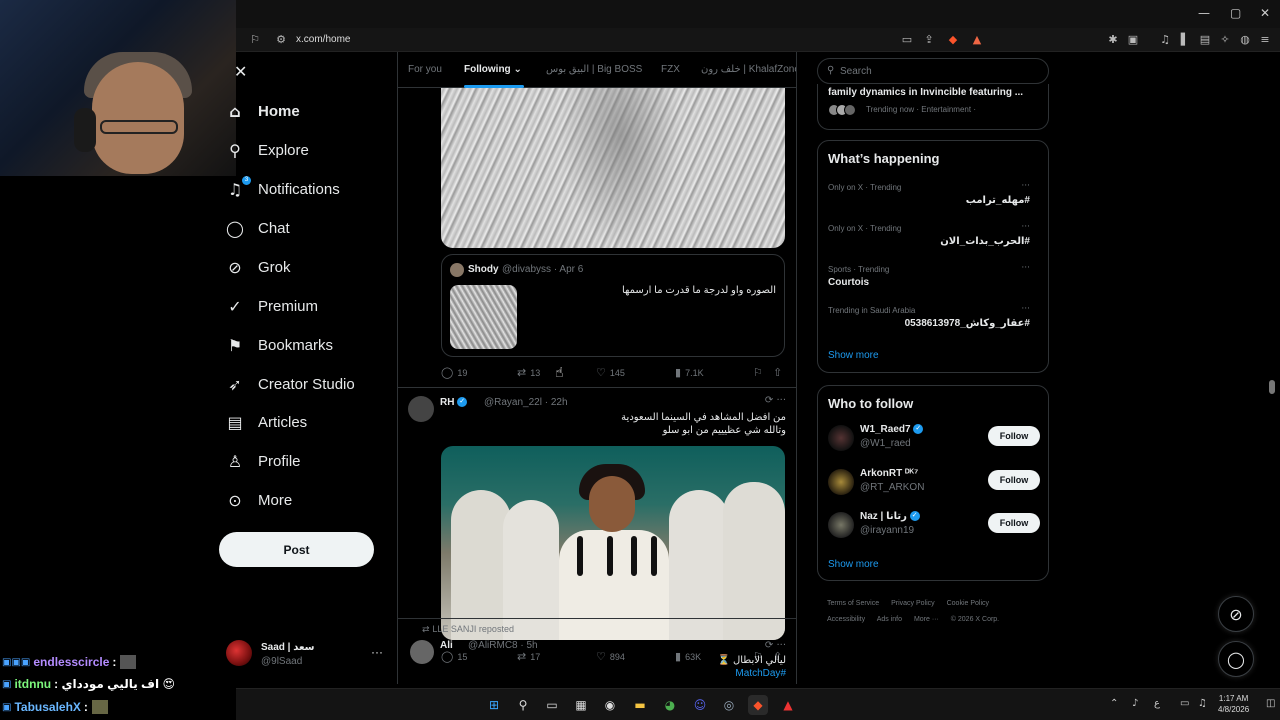 The width and height of the screenshot is (1280, 720). Describe the element at coordinates (907, 40) in the screenshot. I see `screen-icon: ▭` at that location.